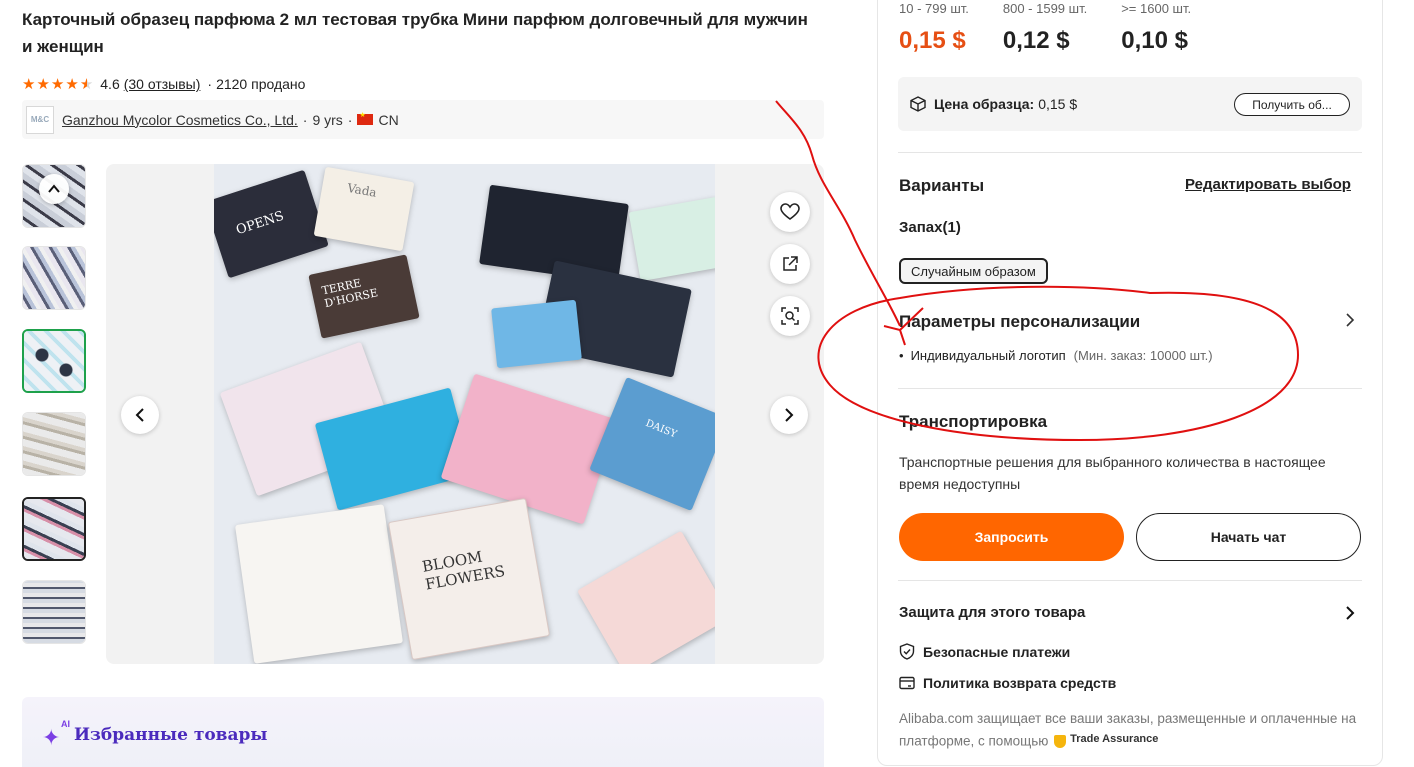 The height and width of the screenshot is (767, 1414). Describe the element at coordinates (1019, 322) in the screenshot. I see `customization-heading: Параметры персонализации` at that location.